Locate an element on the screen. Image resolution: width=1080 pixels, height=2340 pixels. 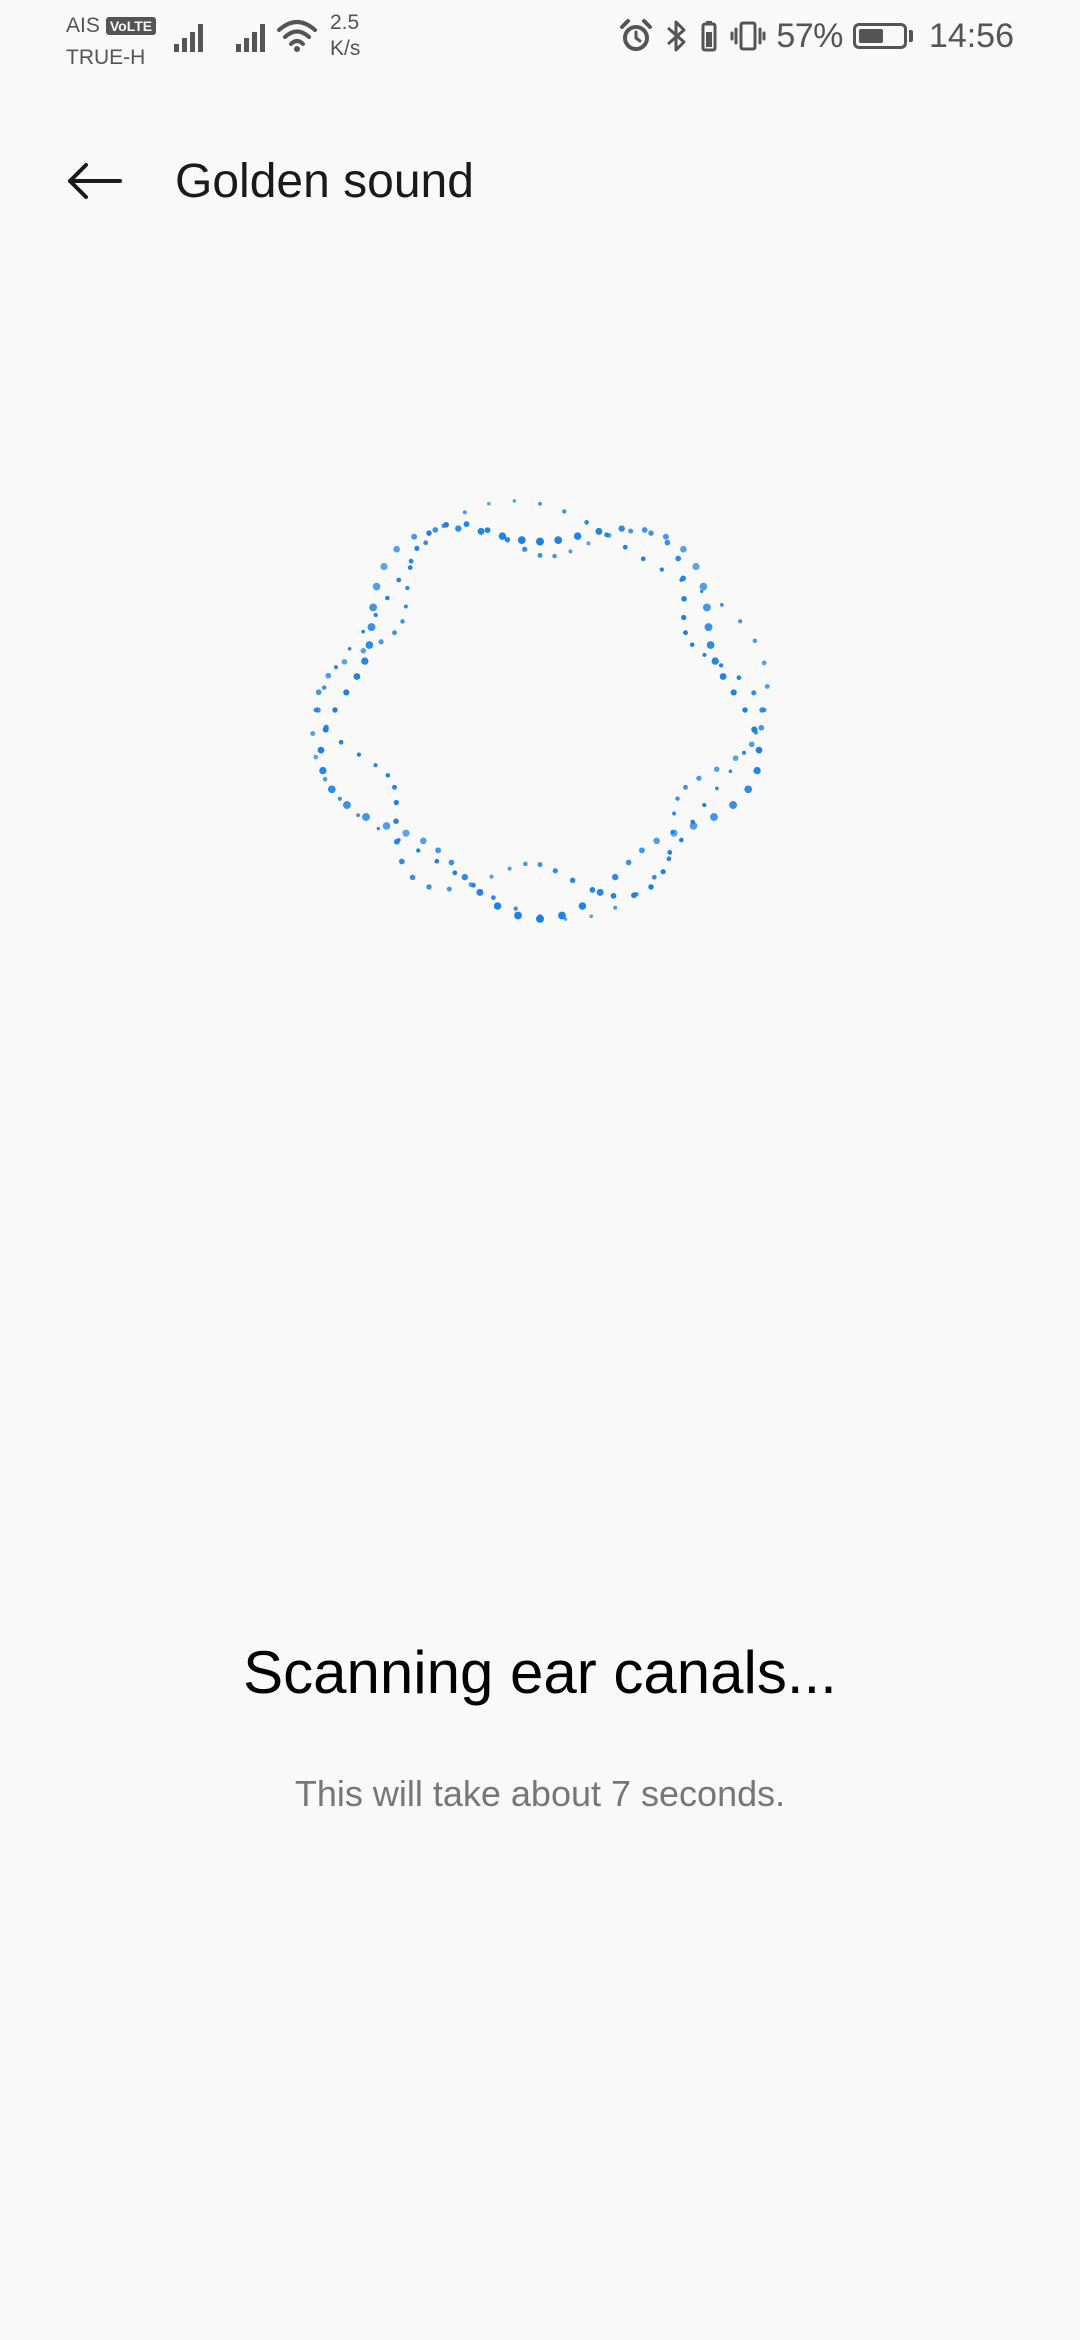
alarm-icon is located at coordinates (636, 35).